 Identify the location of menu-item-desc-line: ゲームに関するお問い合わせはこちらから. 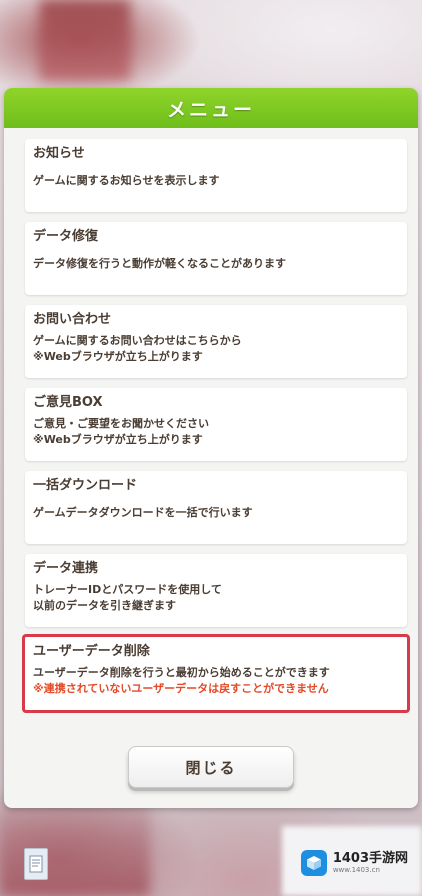
(137, 340).